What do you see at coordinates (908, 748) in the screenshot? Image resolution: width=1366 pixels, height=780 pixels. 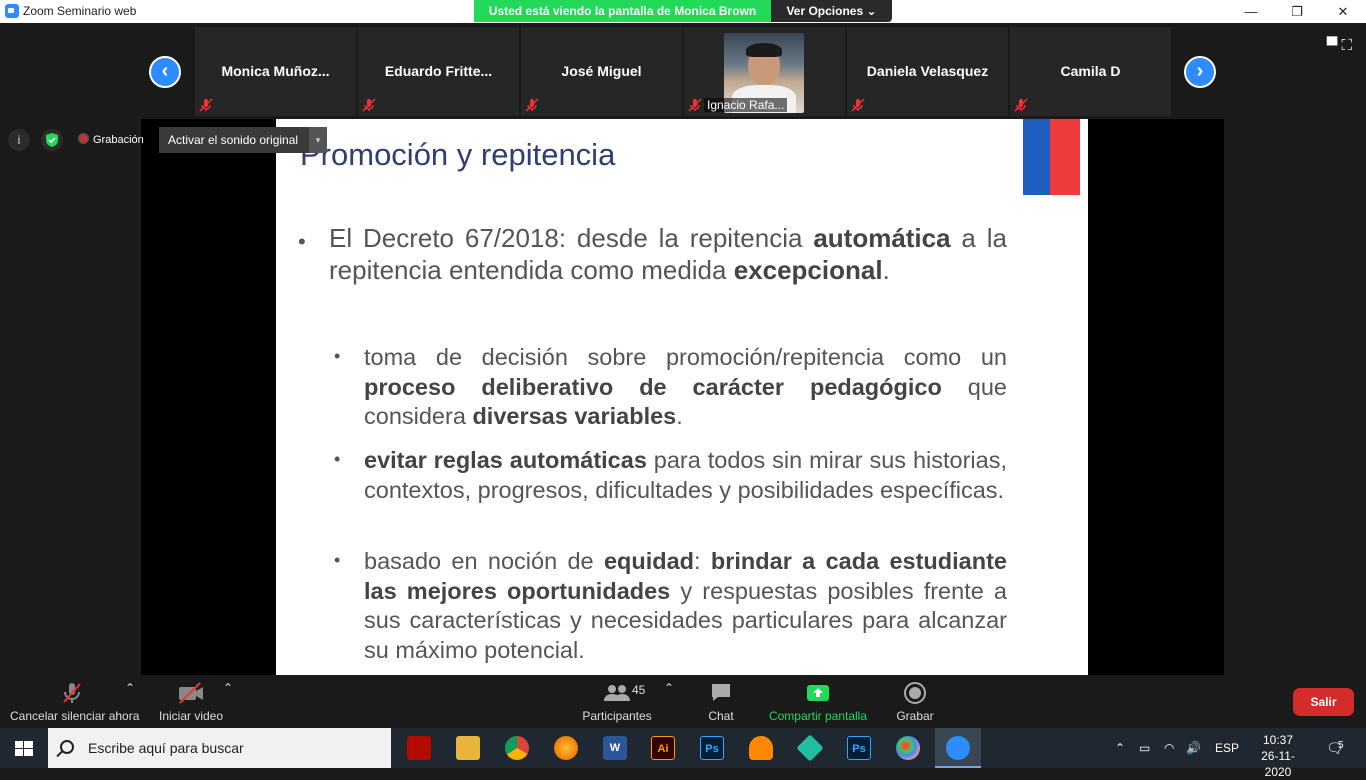 I see `paint-icon` at bounding box center [908, 748].